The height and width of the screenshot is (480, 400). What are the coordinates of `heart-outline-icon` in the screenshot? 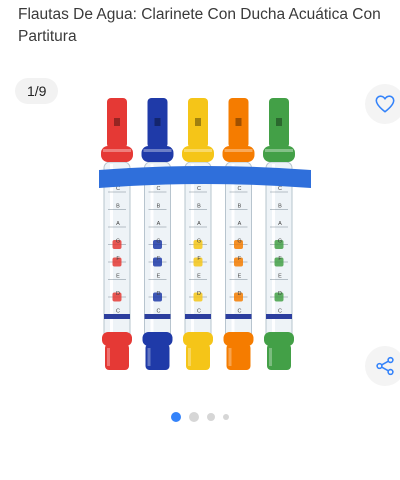 It's located at (385, 104).